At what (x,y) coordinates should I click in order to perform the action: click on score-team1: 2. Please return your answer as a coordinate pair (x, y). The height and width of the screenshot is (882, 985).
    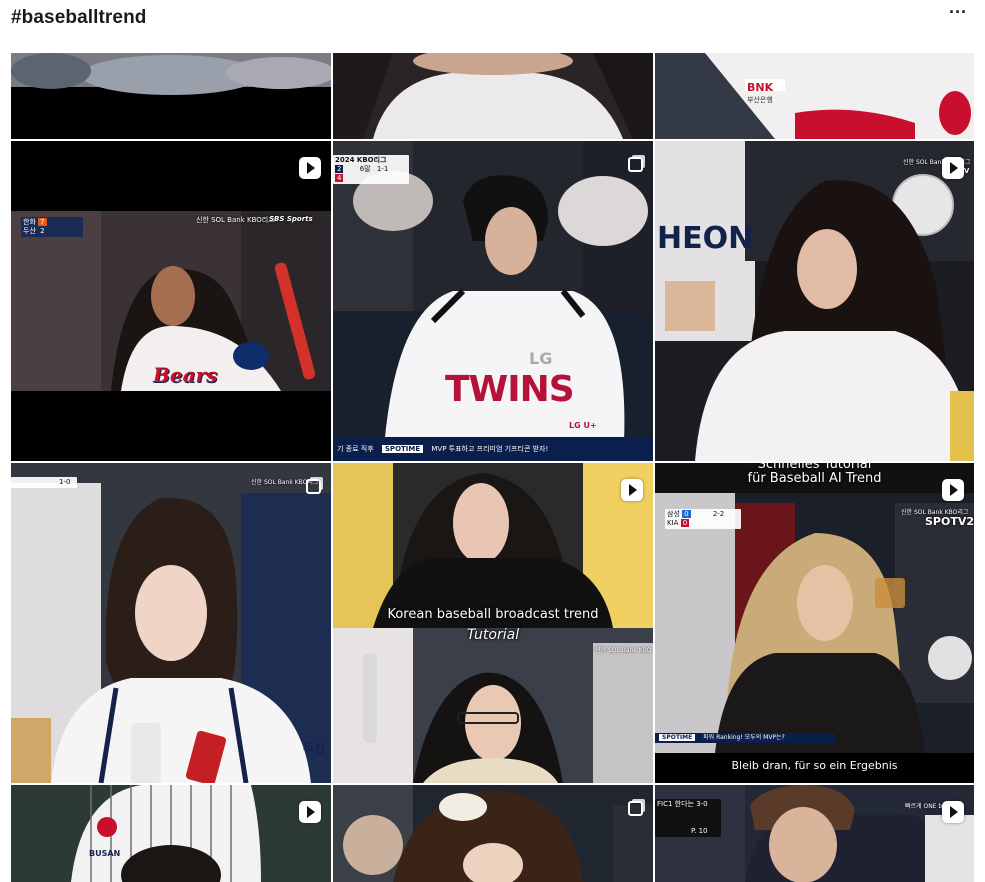
    Looking at the image, I should click on (339, 169).